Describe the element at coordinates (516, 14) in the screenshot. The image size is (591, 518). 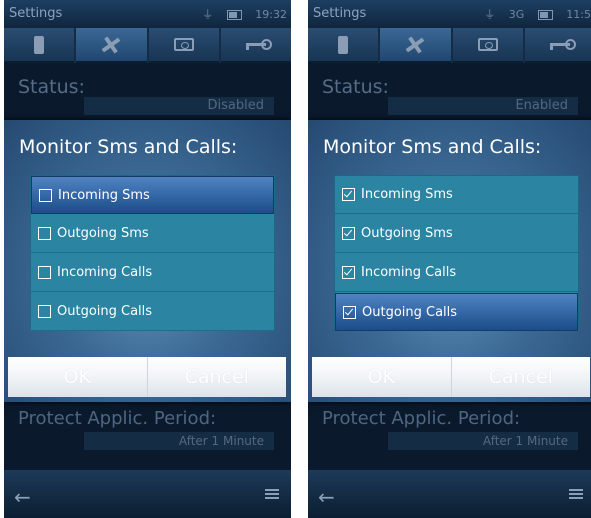
I see `network-label: 3G` at that location.